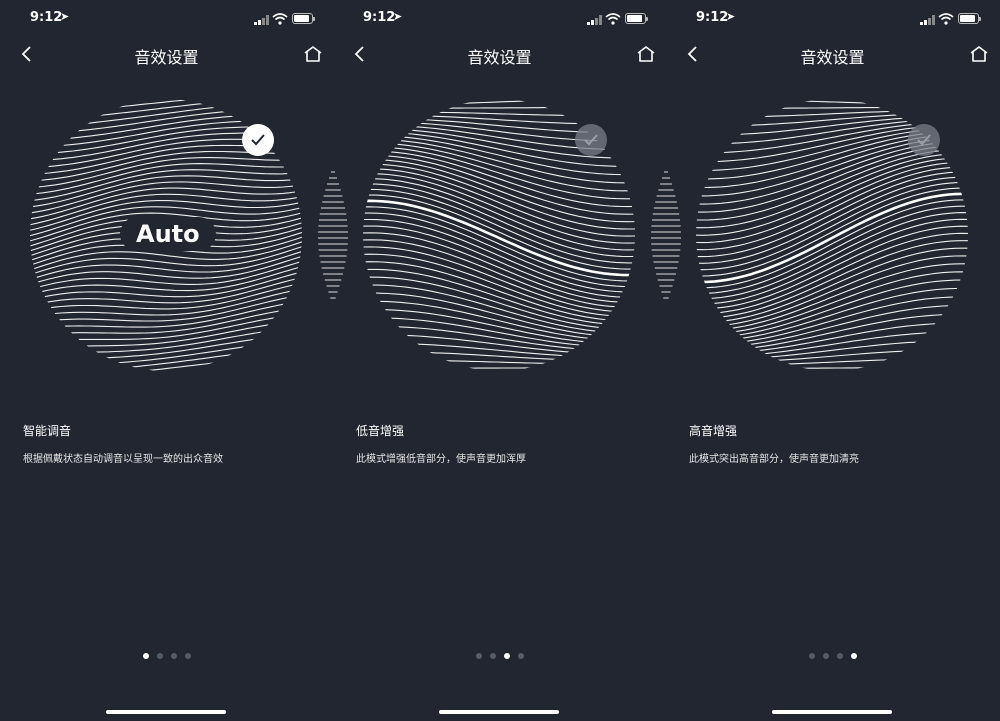  What do you see at coordinates (441, 459) in the screenshot?
I see `mode-description: 此模式增强低音部分，使声音更加浑厚` at bounding box center [441, 459].